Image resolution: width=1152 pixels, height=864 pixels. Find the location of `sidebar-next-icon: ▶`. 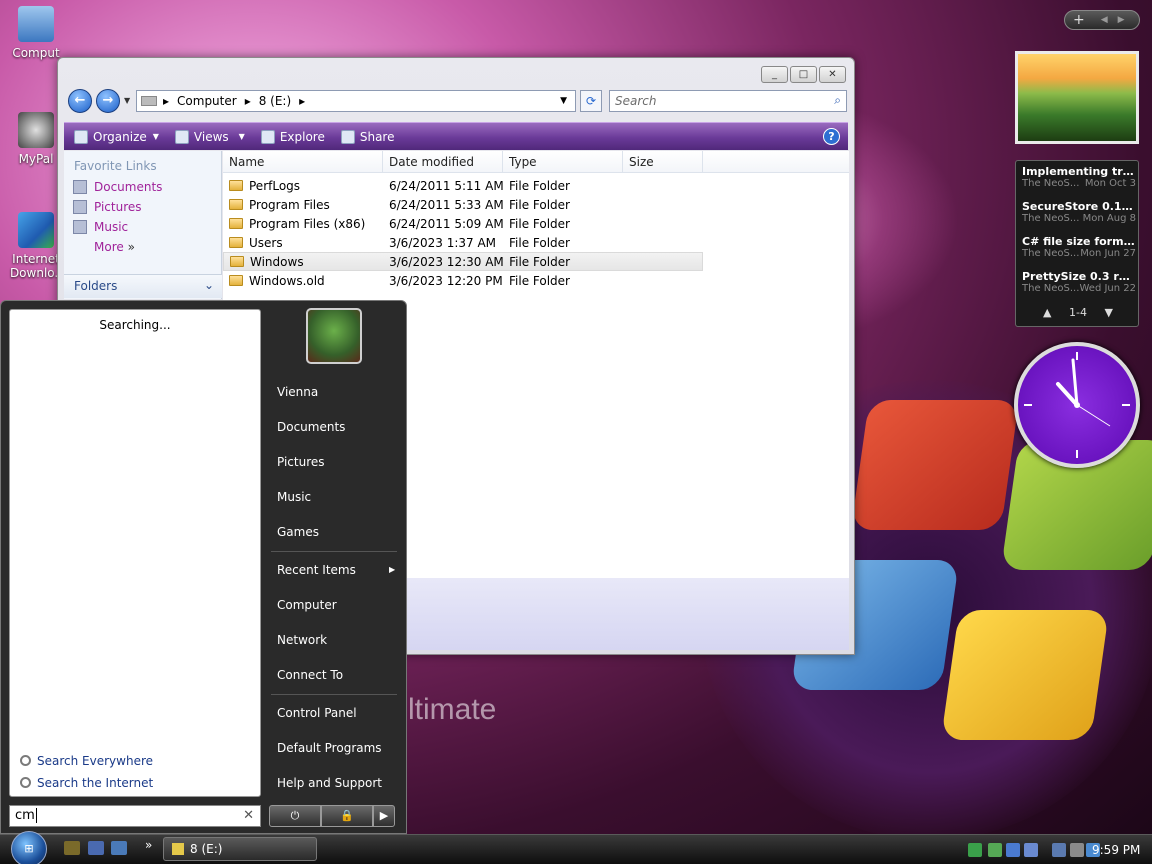

sidebar-next-icon: ▶ is located at coordinates (1121, 20).